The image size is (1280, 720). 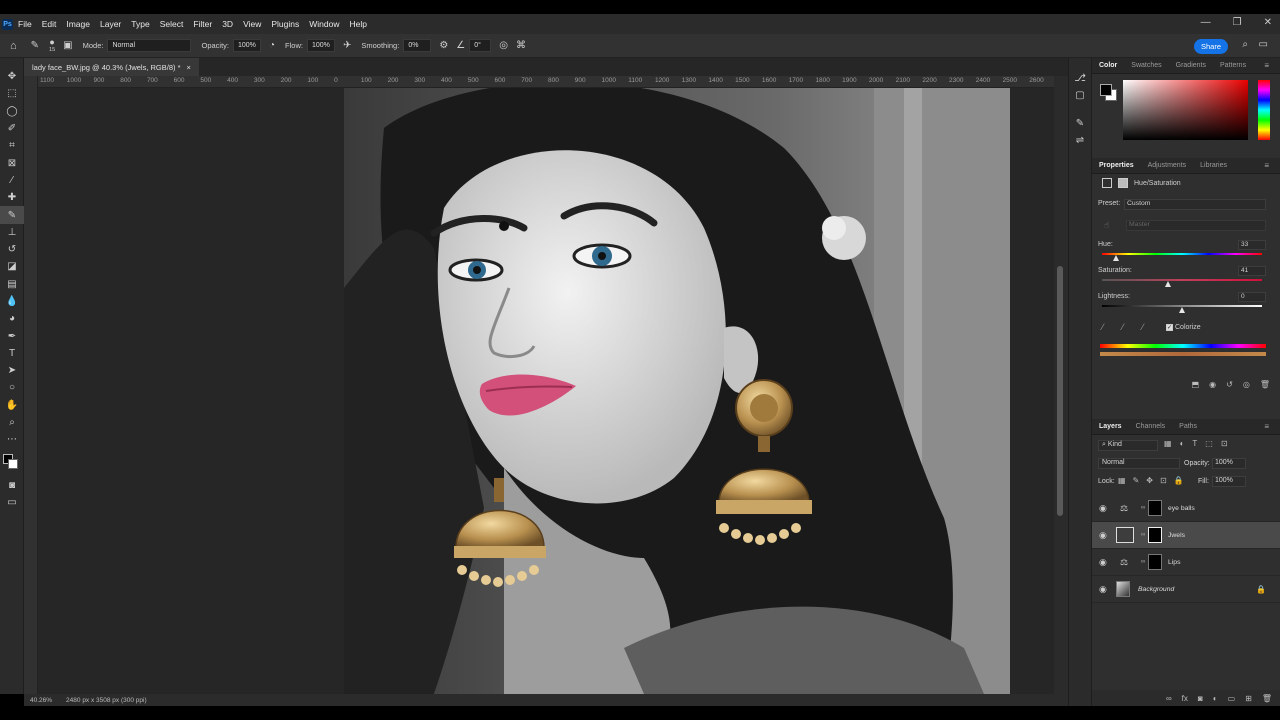 I want to click on visibility-icon: ◎, so click(x=1246, y=384).